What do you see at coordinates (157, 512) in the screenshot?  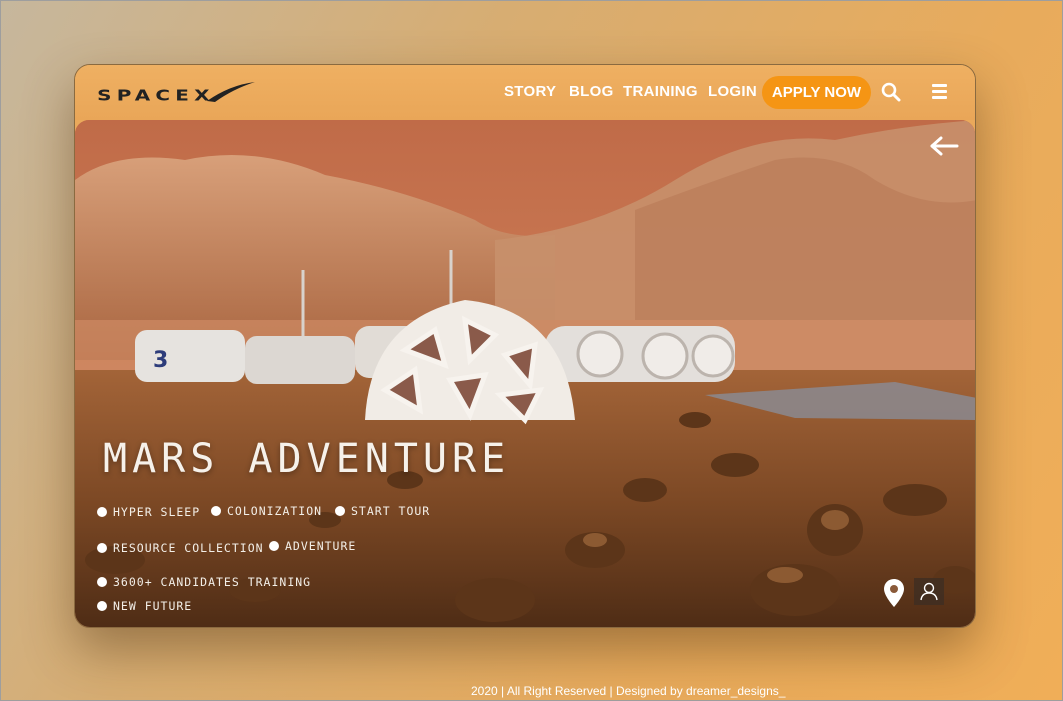 I see `tag-label: HYPER SLEEP` at bounding box center [157, 512].